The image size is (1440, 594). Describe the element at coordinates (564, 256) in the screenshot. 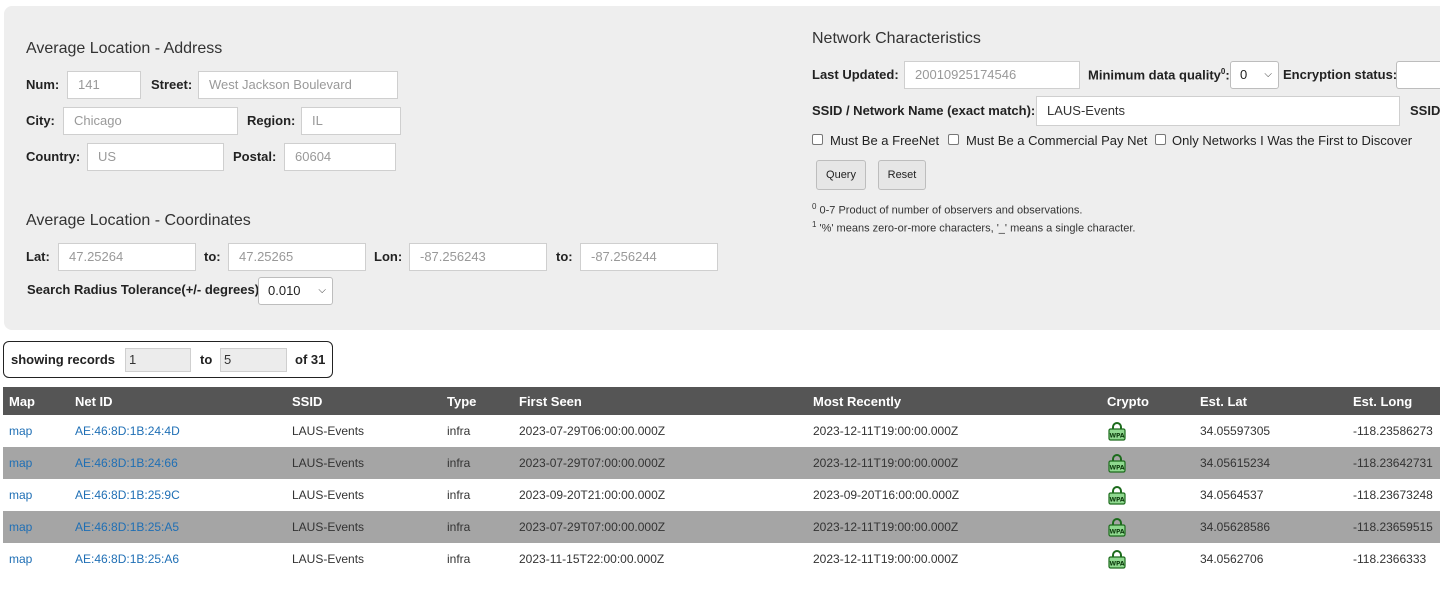

I see `lon-to-label: to:` at that location.